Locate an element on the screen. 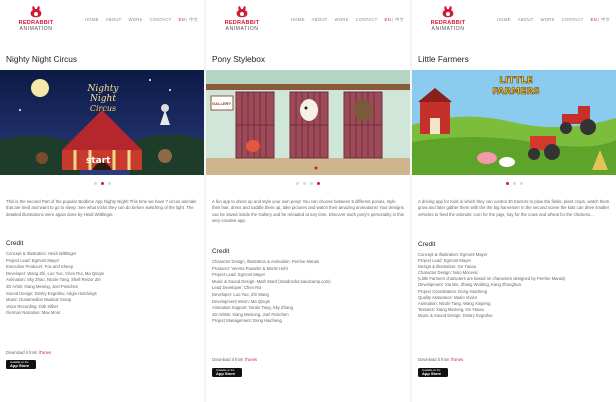 The height and width of the screenshot is (402, 616). credit-line: 2D Artist: Xiang Mening, Joel Poischen is located at coordinates (42, 286).